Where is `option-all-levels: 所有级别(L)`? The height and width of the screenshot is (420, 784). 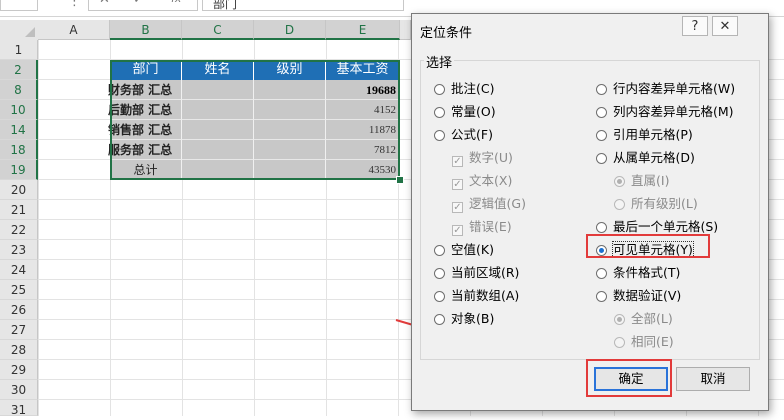
option-all-levels: 所有级别(L) is located at coordinates (656, 202).